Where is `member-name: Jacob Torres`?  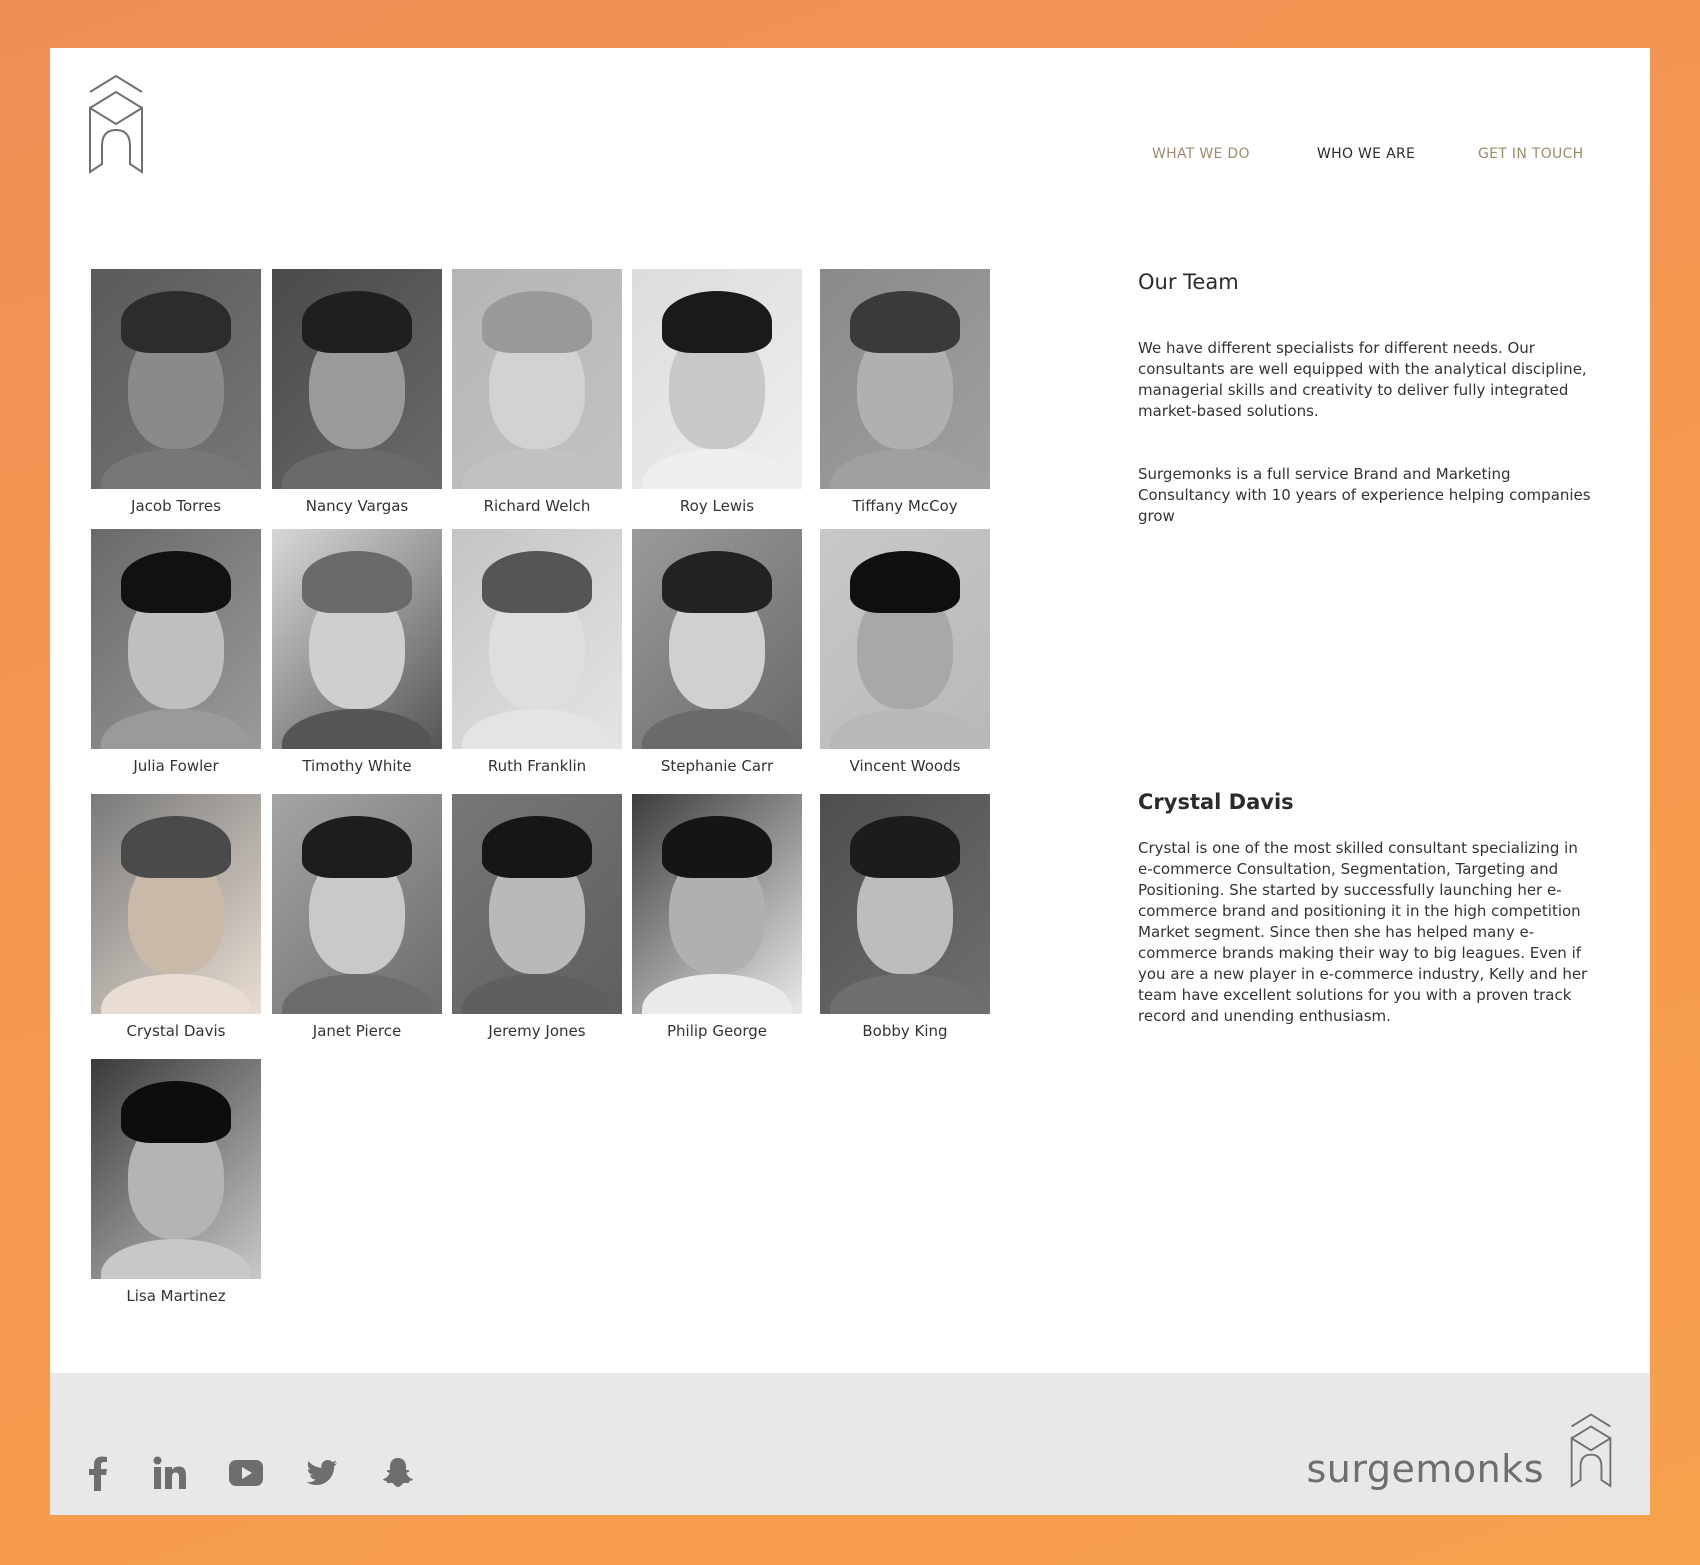 member-name: Jacob Torres is located at coordinates (176, 506).